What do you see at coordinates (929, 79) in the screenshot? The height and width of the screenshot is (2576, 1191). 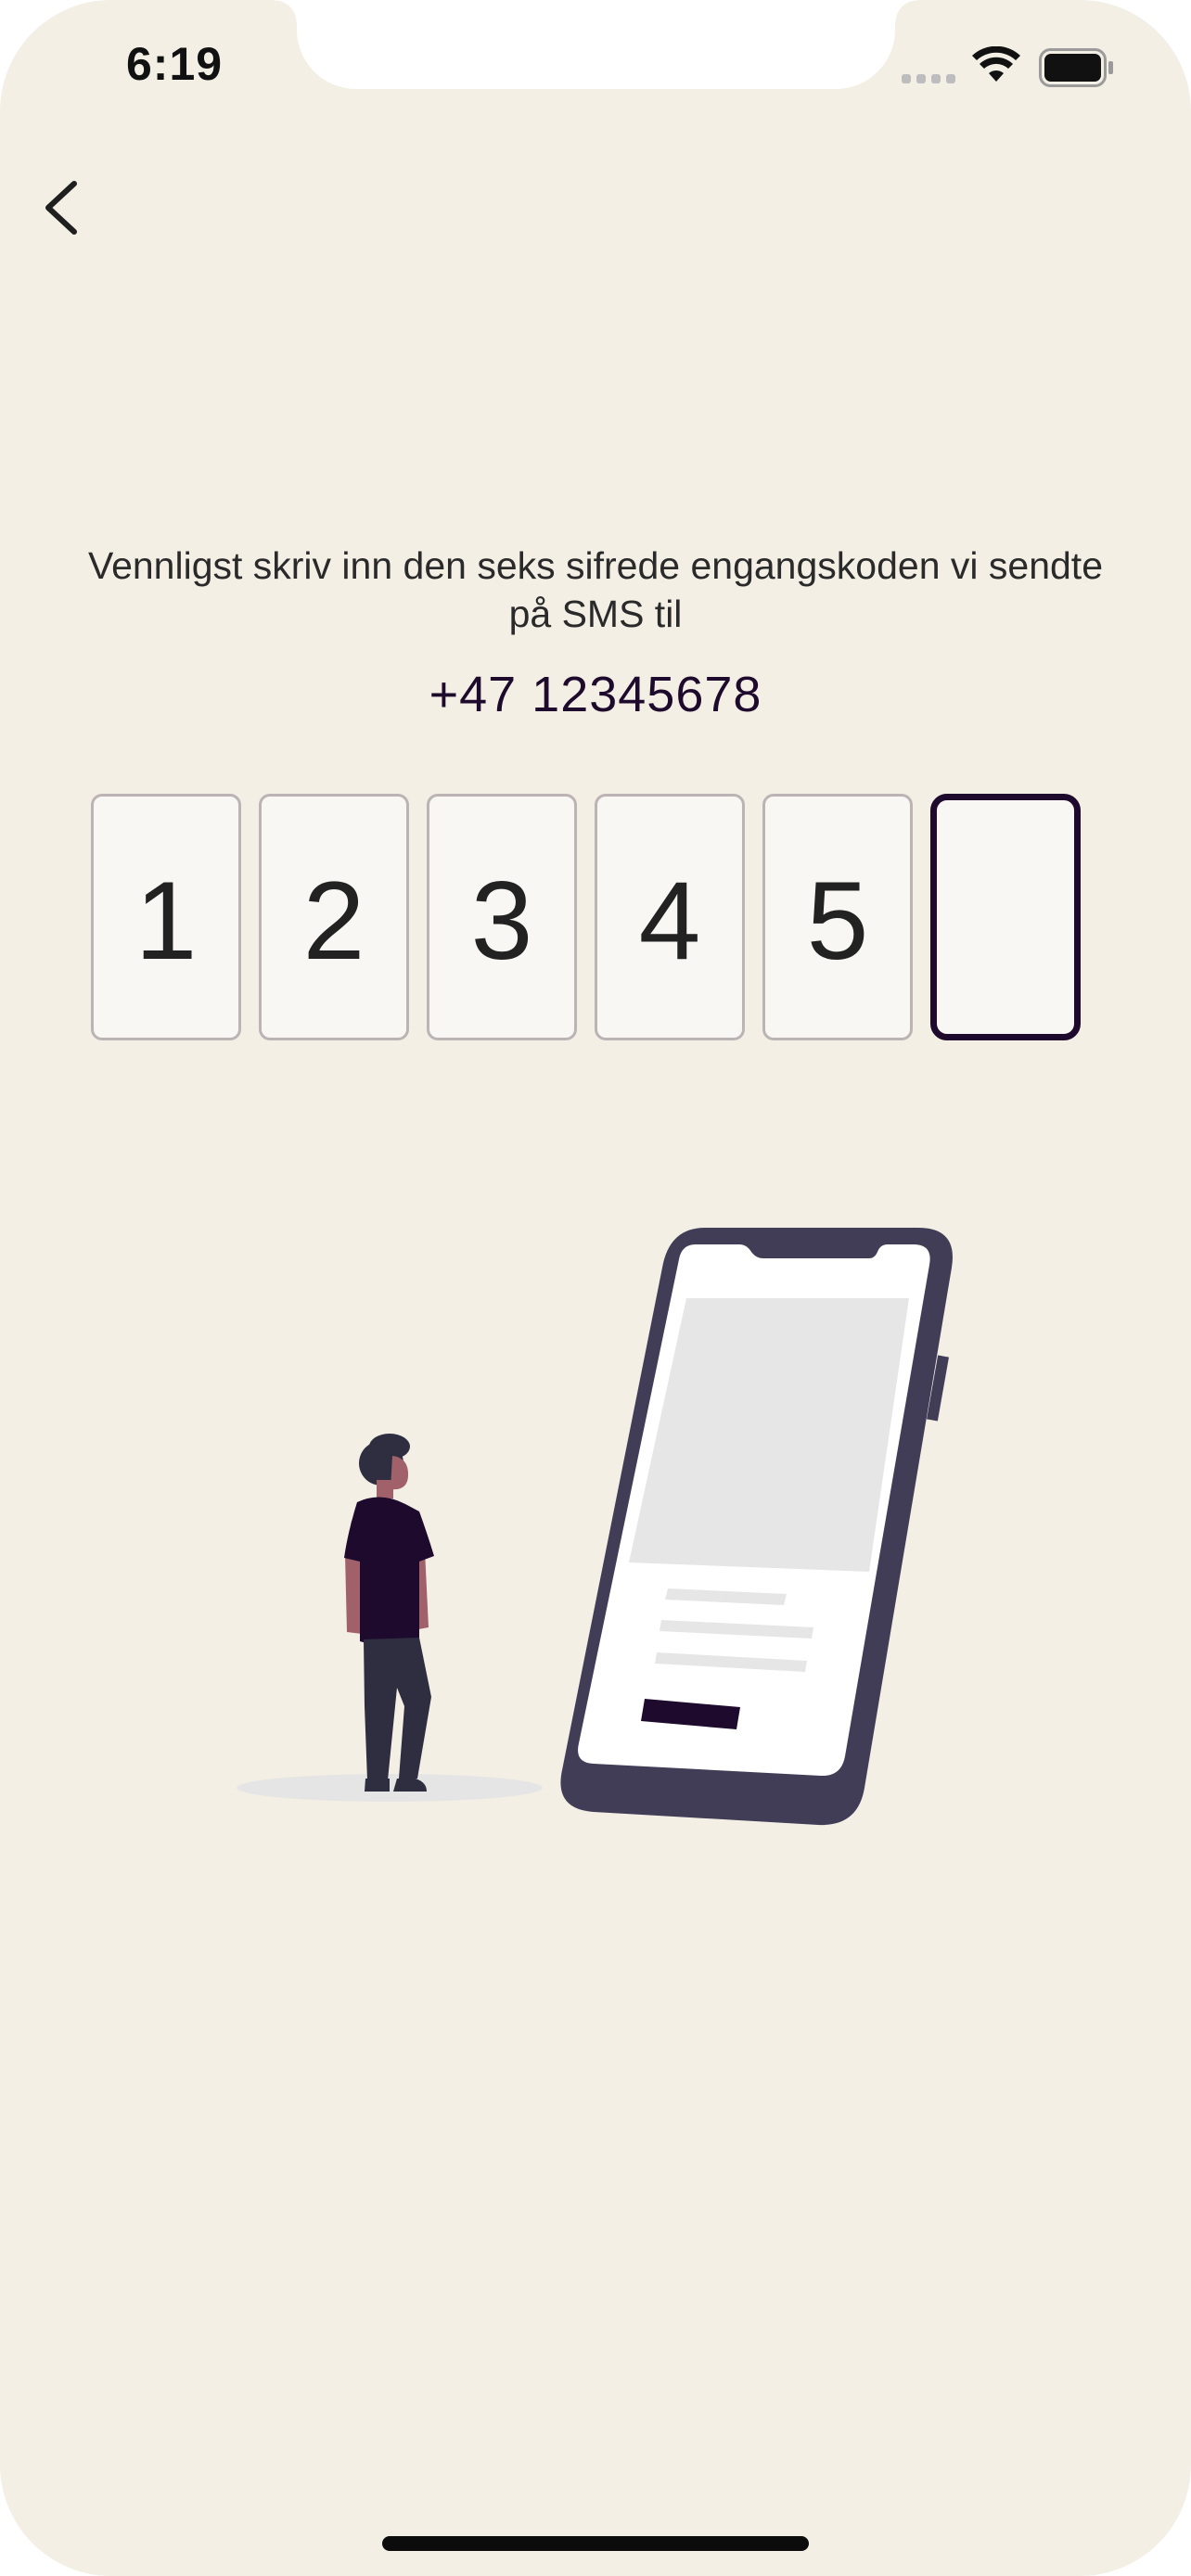 I see `cellular-signal-icon` at bounding box center [929, 79].